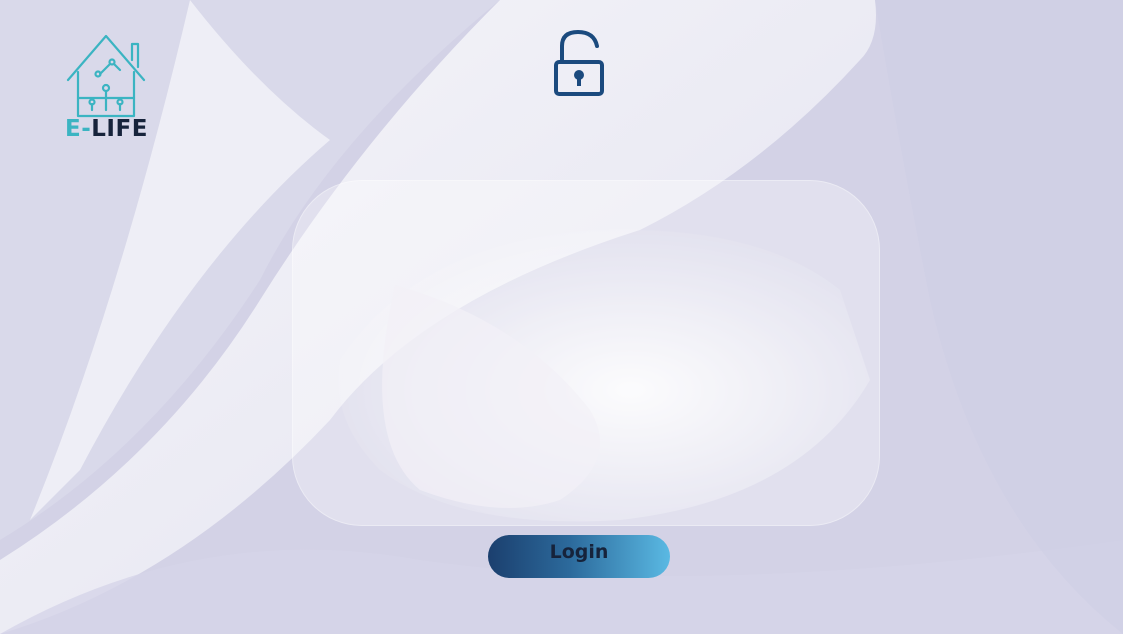  What do you see at coordinates (579, 63) in the screenshot?
I see `unlocked-padlock-icon` at bounding box center [579, 63].